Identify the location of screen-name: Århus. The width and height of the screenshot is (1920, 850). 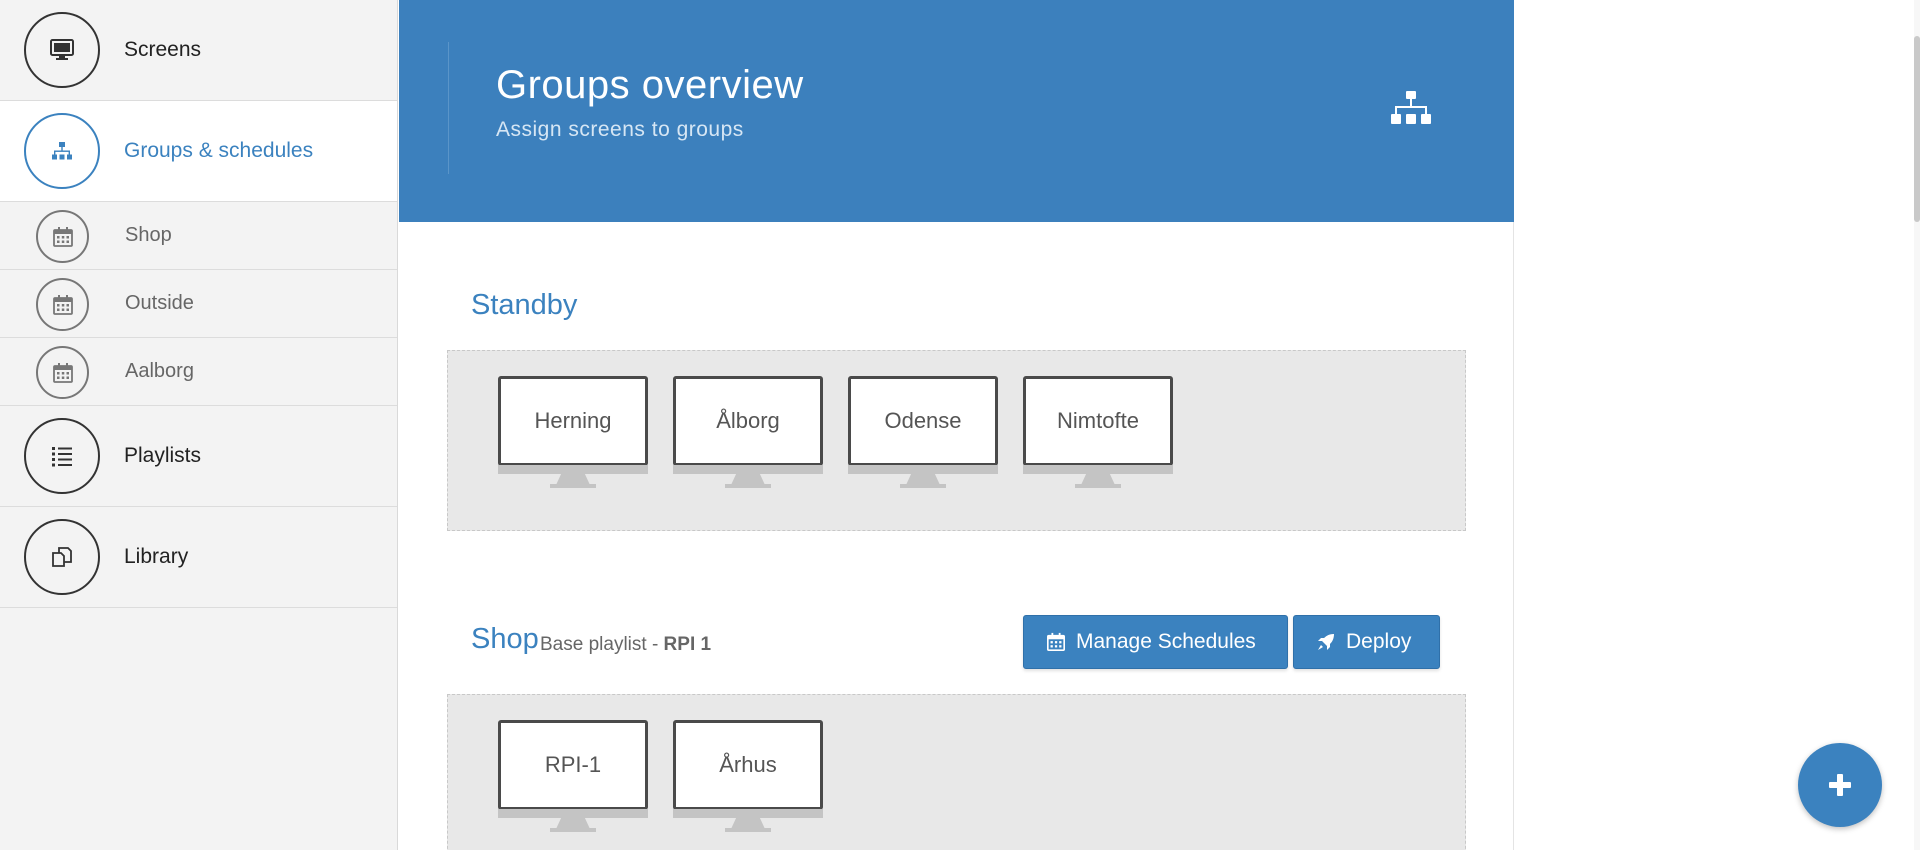
(748, 765).